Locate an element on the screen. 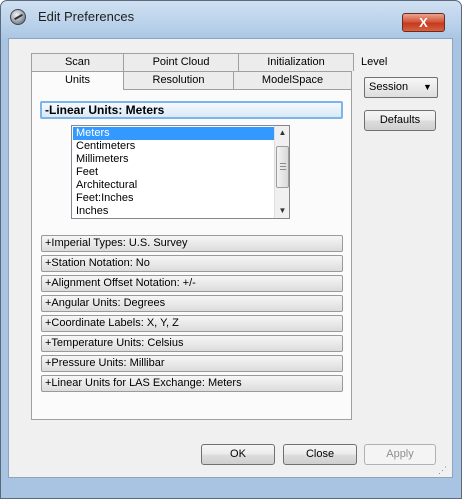 Image resolution: width=462 pixels, height=499 pixels. linear-unit-option: Meters is located at coordinates (174, 133).